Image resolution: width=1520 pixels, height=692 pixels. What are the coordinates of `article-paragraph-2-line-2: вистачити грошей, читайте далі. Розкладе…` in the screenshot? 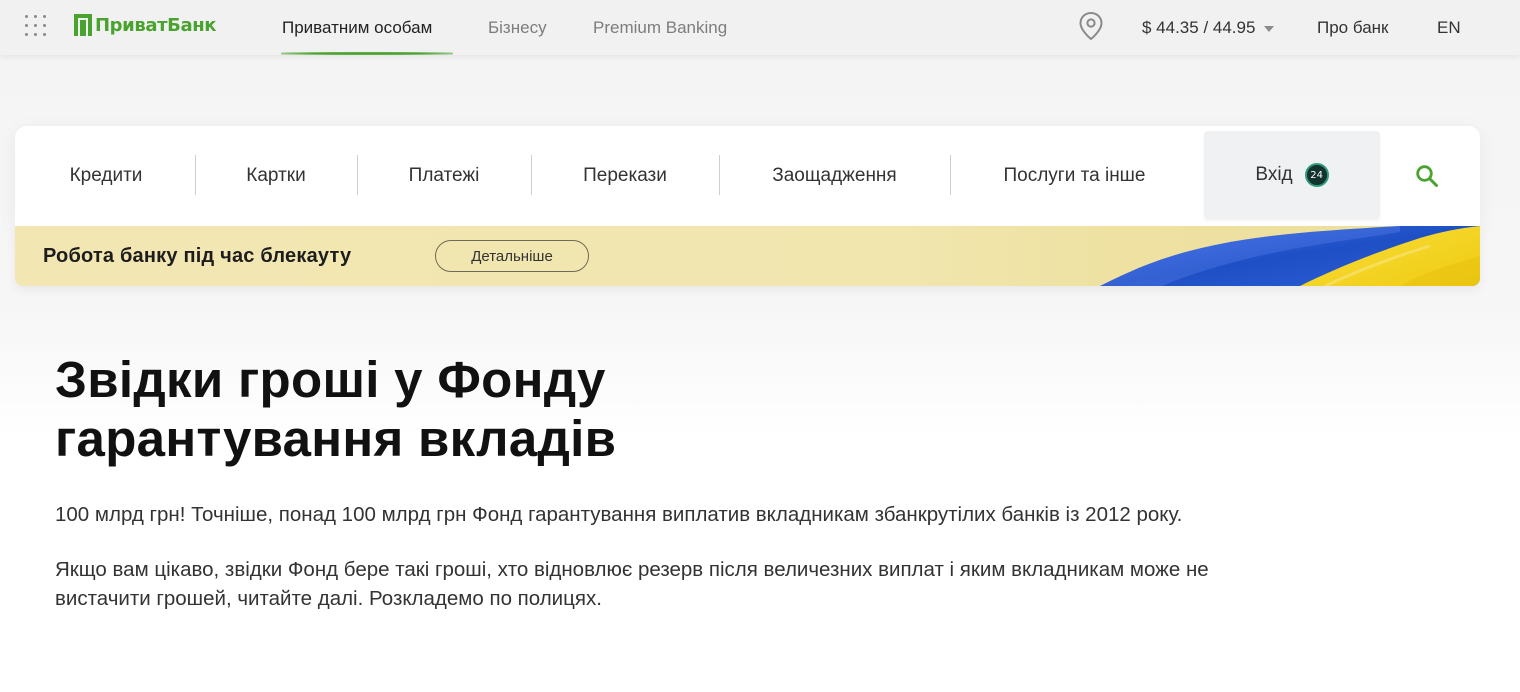 It's located at (328, 598).